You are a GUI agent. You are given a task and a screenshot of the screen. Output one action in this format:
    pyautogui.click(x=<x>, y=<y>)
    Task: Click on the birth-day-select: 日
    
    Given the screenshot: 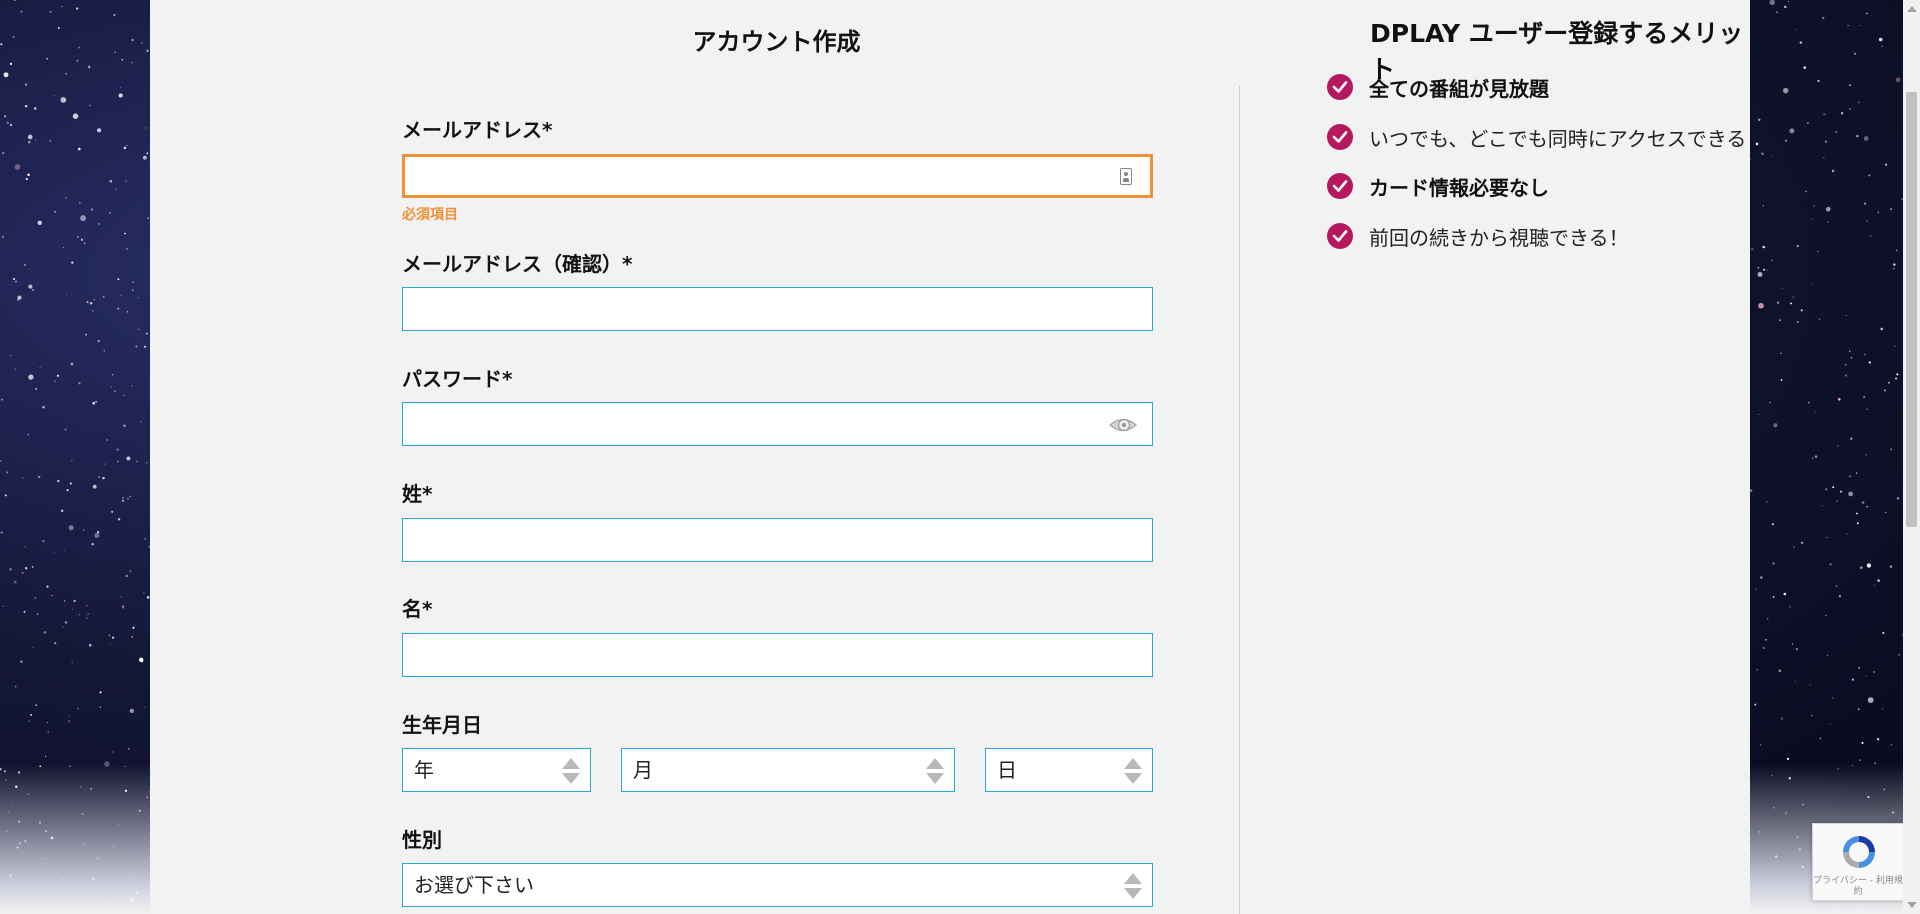 What is the action you would take?
    pyautogui.click(x=1069, y=770)
    